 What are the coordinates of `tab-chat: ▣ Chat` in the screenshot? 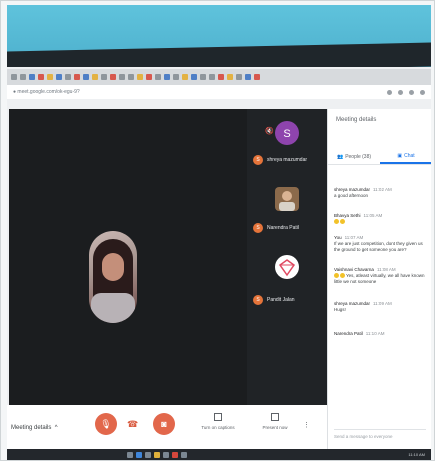 It's located at (405, 156).